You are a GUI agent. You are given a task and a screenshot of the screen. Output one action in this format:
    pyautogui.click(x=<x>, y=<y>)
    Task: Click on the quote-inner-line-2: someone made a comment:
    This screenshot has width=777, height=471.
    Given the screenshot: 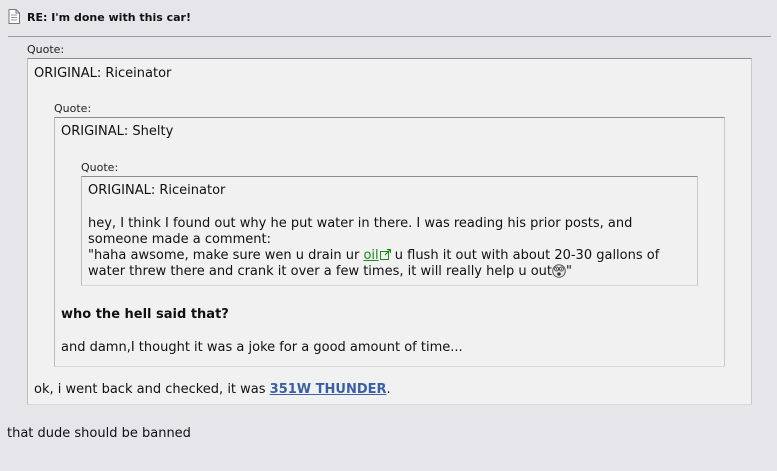 What is the action you would take?
    pyautogui.click(x=179, y=239)
    